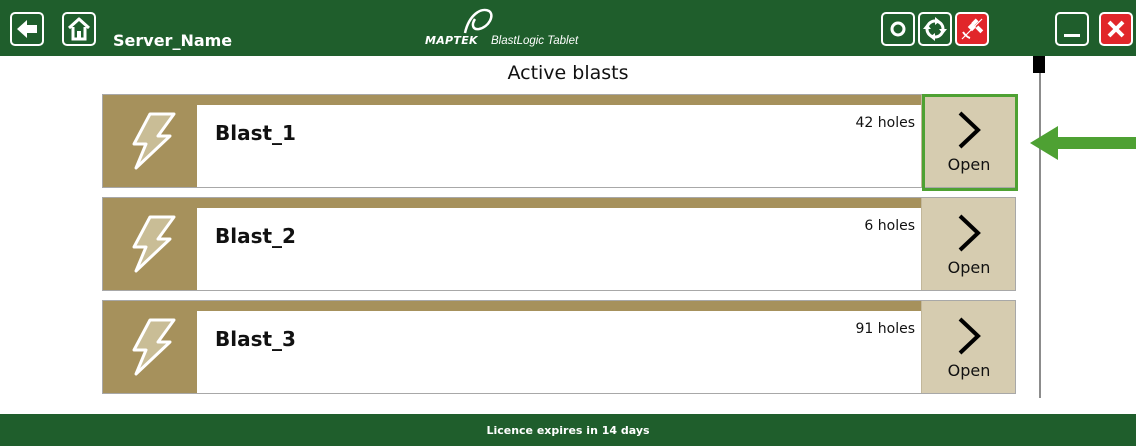 The width and height of the screenshot is (1136, 446). I want to click on refresh-button, so click(898, 29).